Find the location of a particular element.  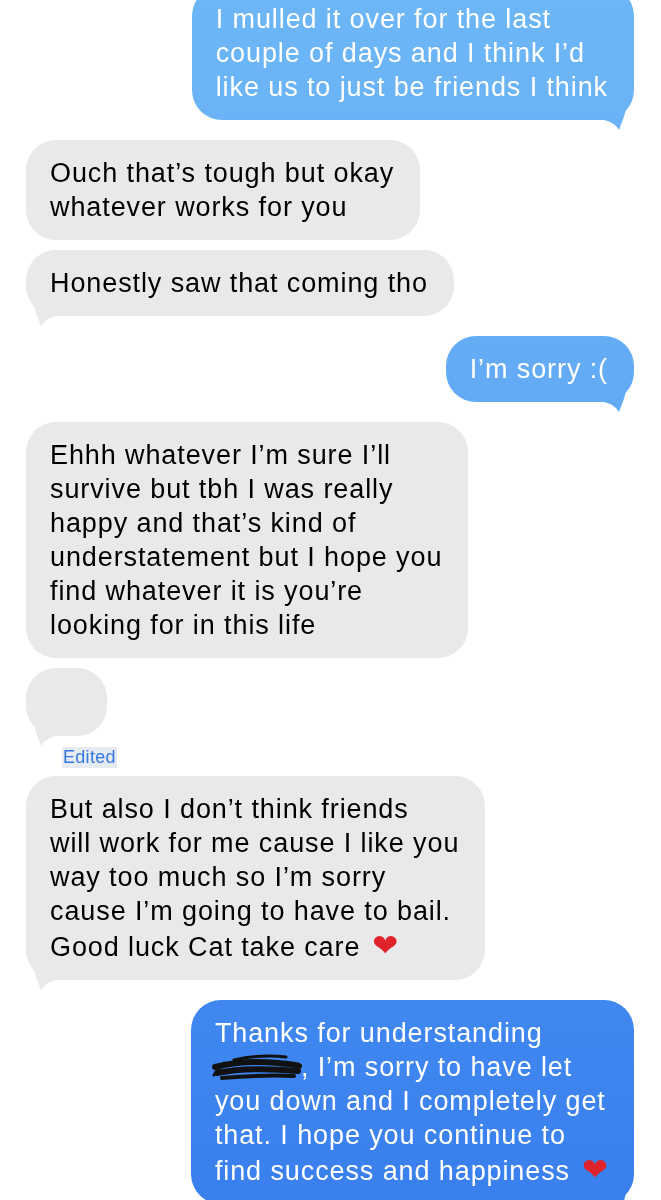

message-text: Ehhh whatever I’m sure I’ll survive but tbh I was really happy and that’s kind of understatement but I hope you find whatever it is you’re looking for in this life is located at coordinates (246, 540).